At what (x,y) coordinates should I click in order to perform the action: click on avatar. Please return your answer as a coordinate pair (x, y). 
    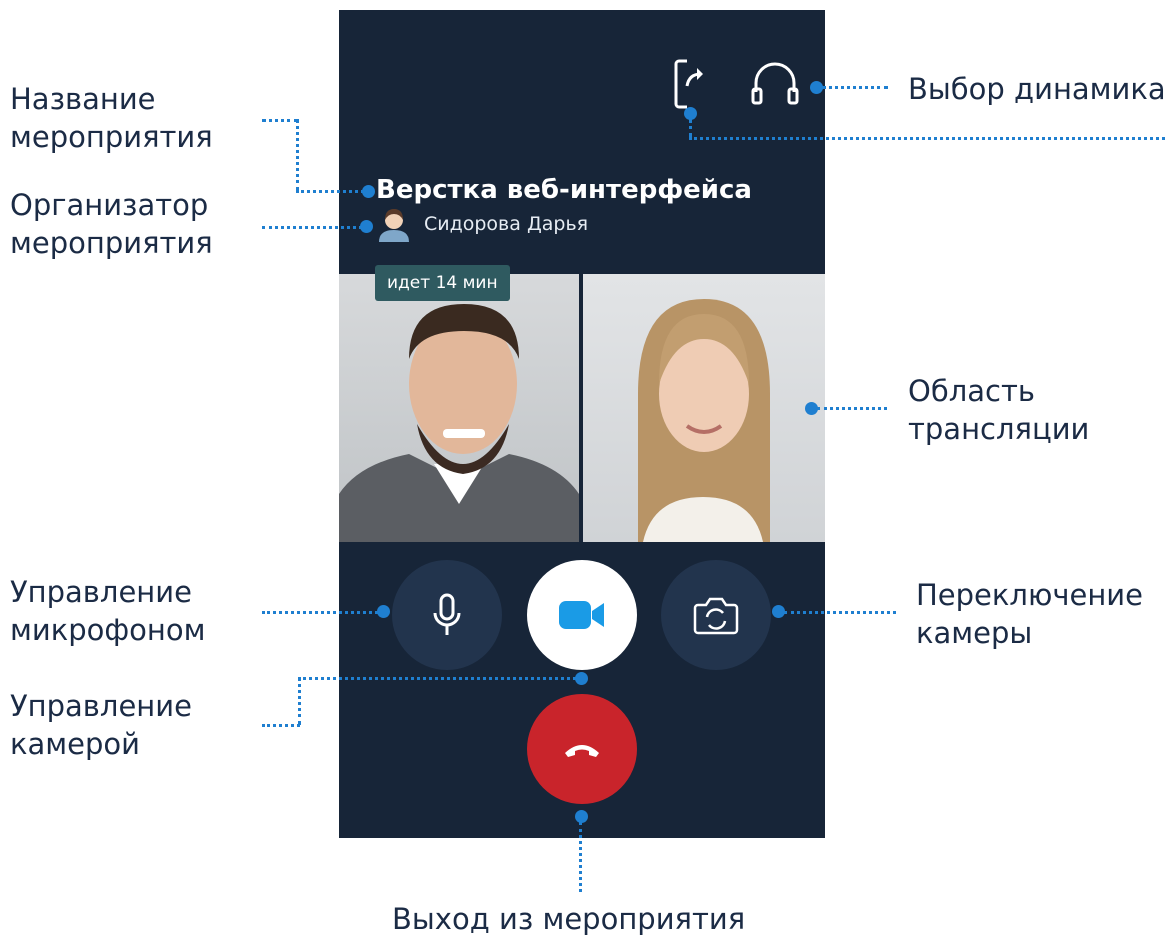
    Looking at the image, I should click on (394, 225).